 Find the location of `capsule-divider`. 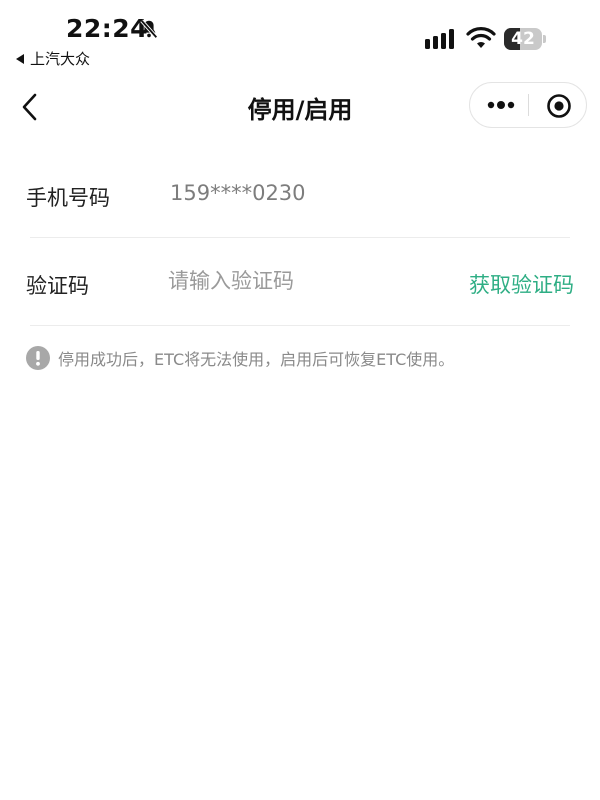

capsule-divider is located at coordinates (528, 105).